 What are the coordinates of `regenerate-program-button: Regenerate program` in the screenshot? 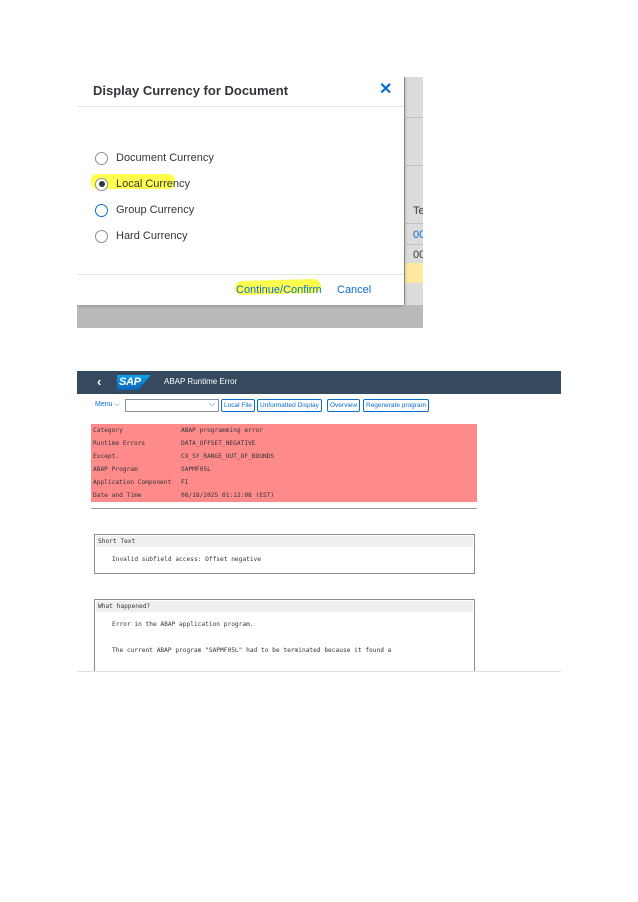 It's located at (396, 405).